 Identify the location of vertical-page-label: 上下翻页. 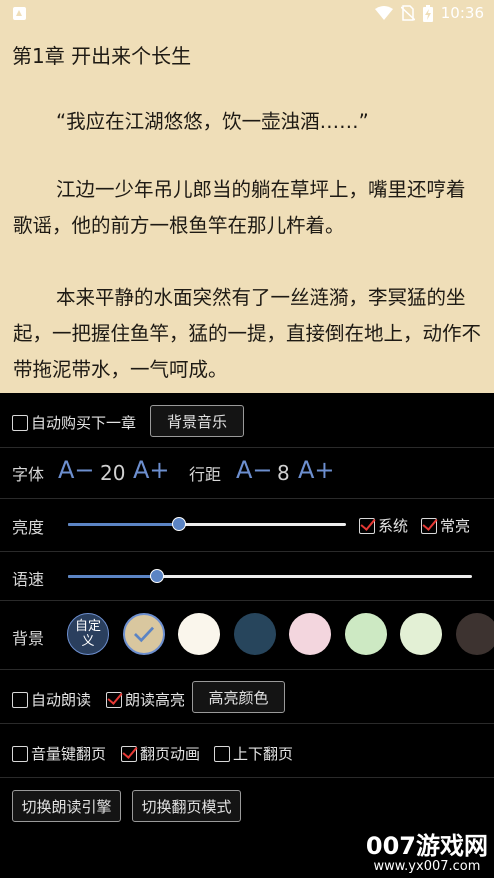
(263, 754).